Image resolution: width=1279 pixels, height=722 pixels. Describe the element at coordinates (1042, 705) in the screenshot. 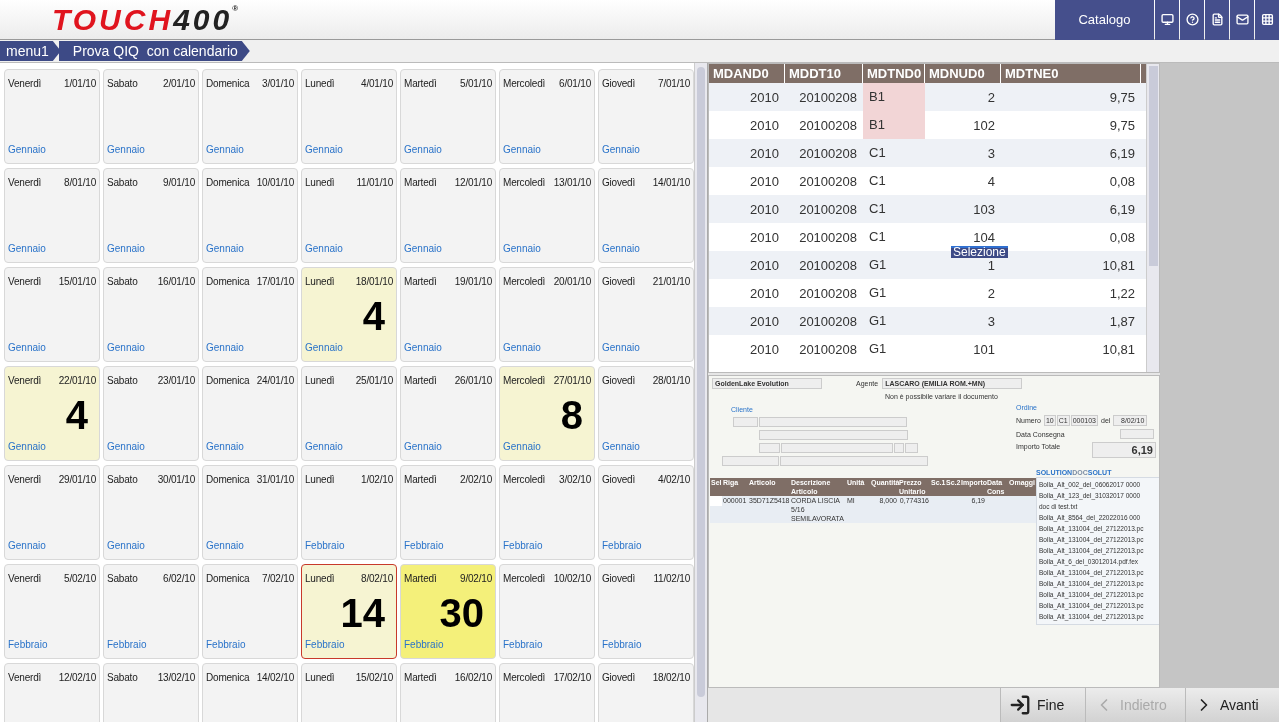

I see `footer-button: Fine` at that location.